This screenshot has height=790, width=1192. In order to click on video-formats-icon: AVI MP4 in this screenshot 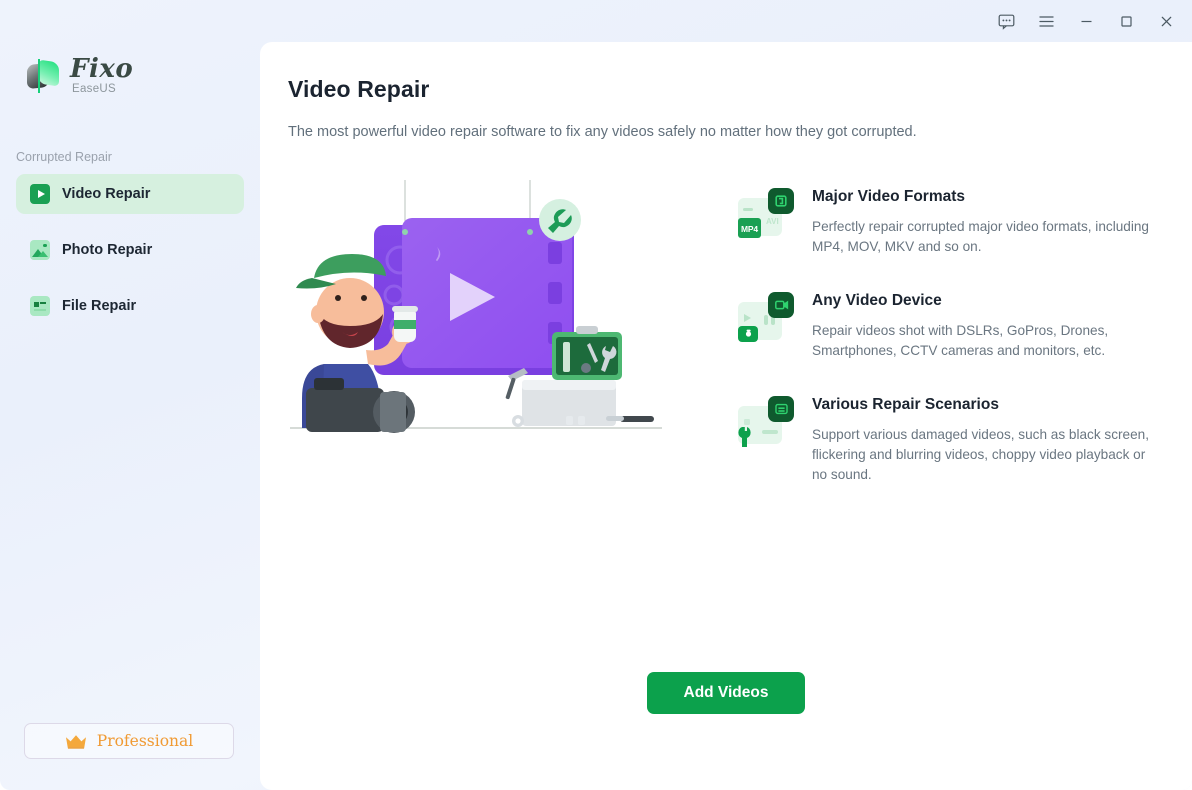, I will do `click(766, 216)`.